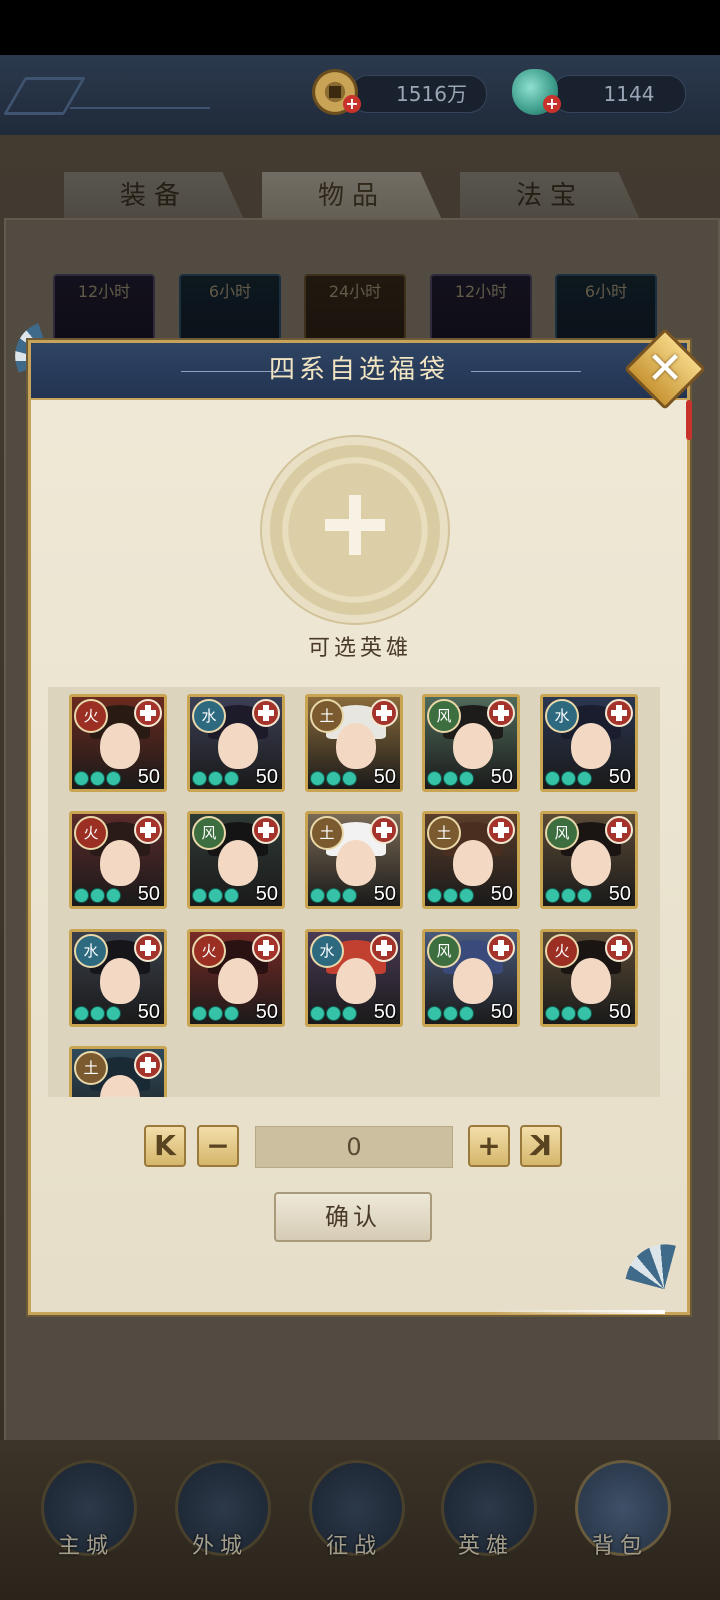 This screenshot has height=1600, width=720. I want to click on nav-campaign: 征战, so click(354, 1520).